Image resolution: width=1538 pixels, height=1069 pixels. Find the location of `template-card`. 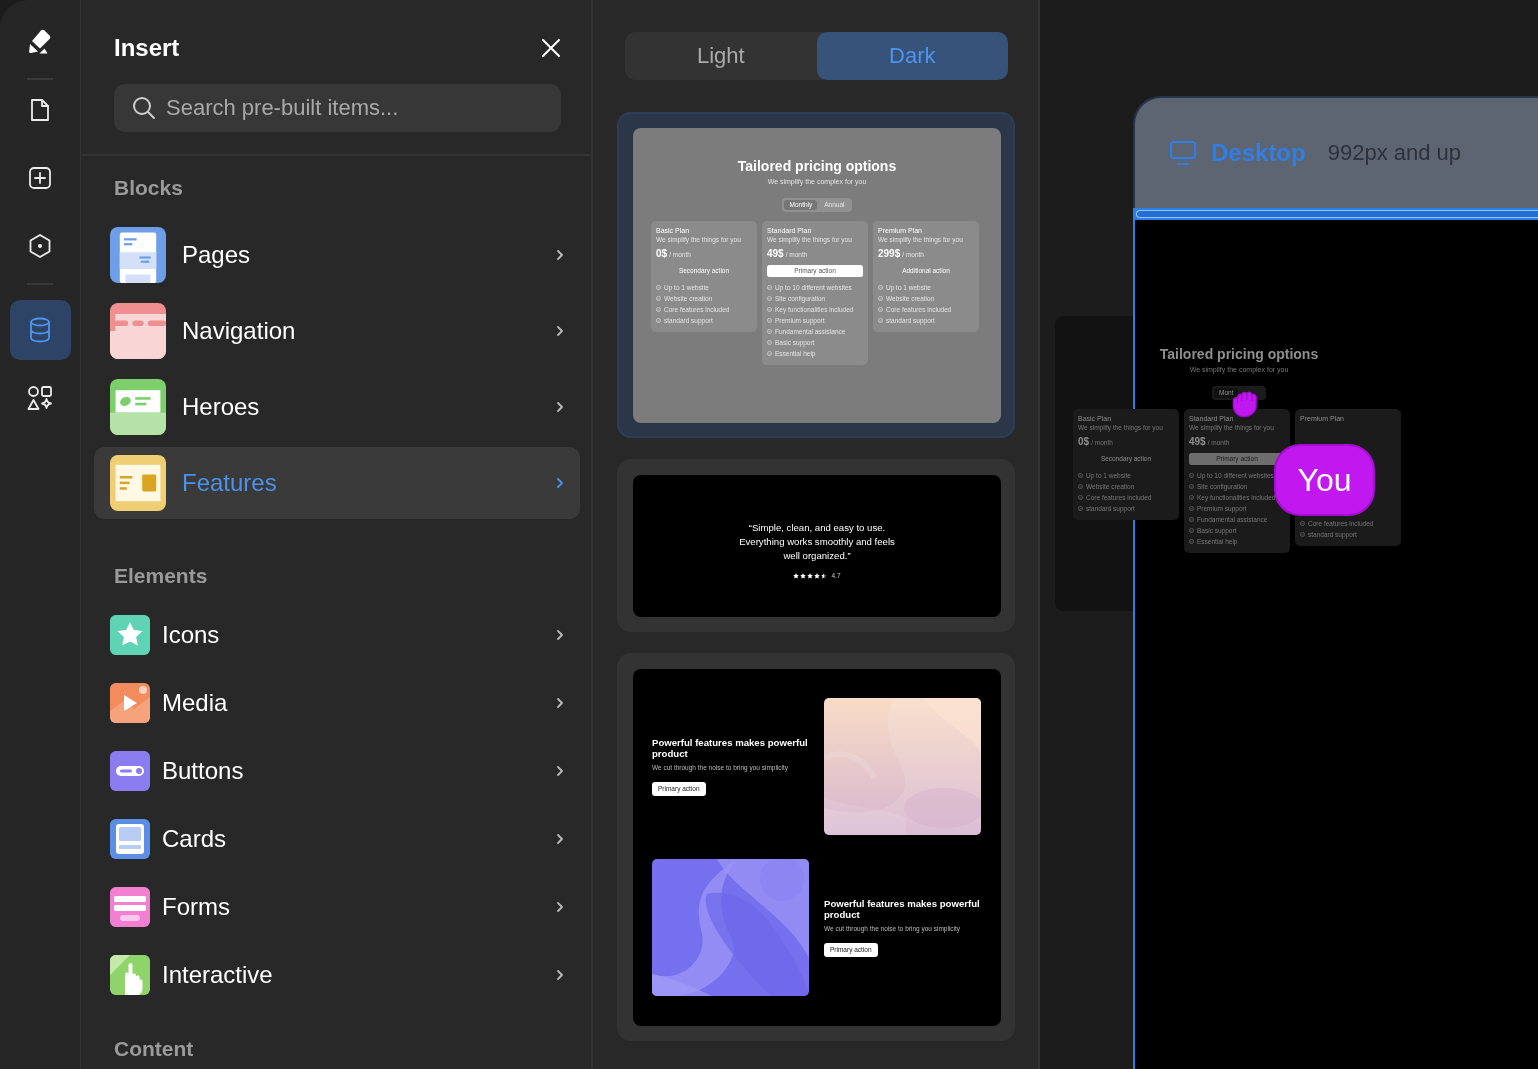

template-card is located at coordinates (816, 275).